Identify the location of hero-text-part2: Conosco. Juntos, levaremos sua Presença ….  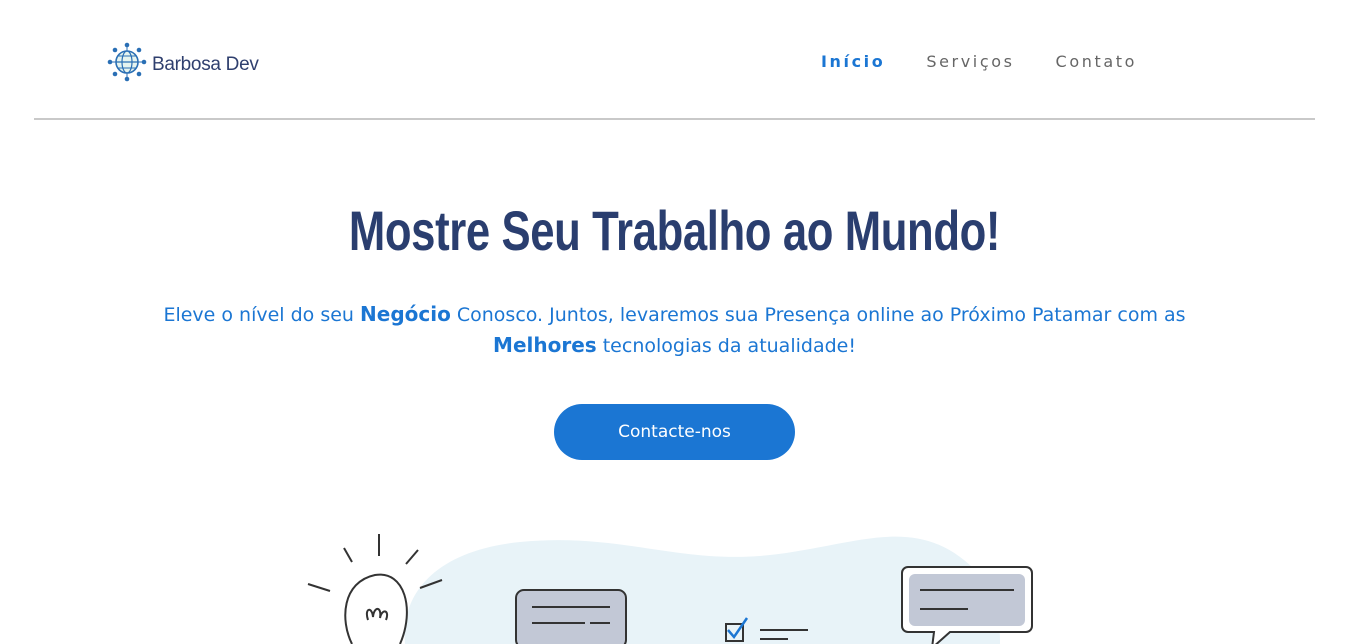
(818, 315).